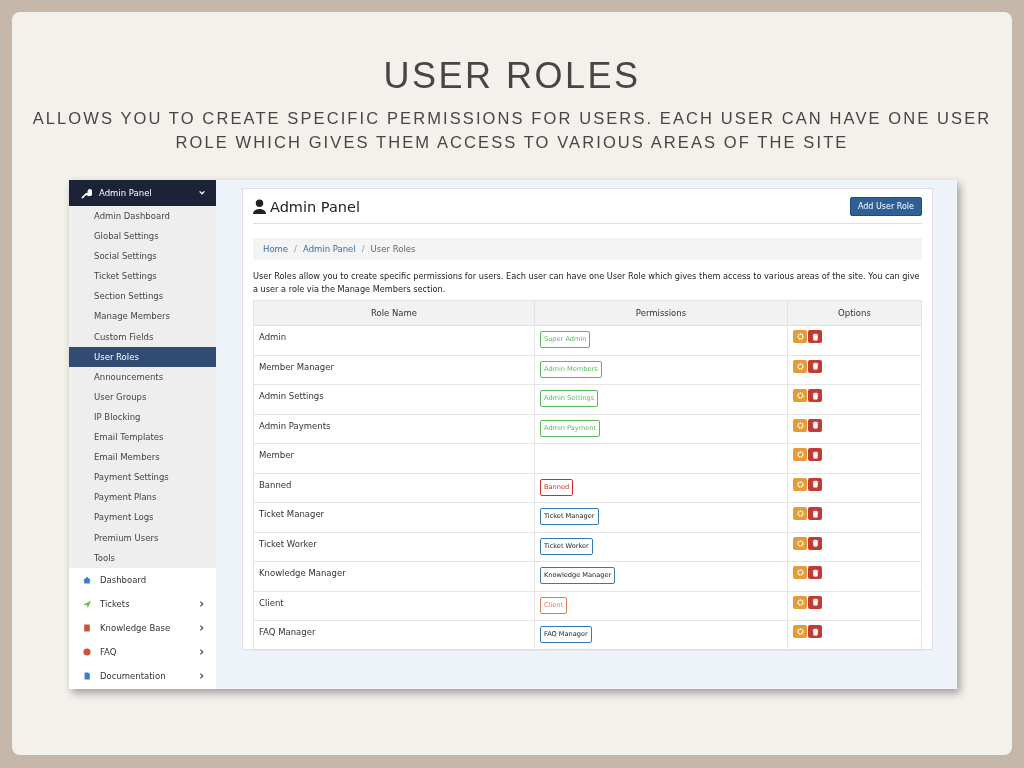 The height and width of the screenshot is (768, 1024). What do you see at coordinates (136, 627) in the screenshot?
I see `nav-label: Knowledge Base` at bounding box center [136, 627].